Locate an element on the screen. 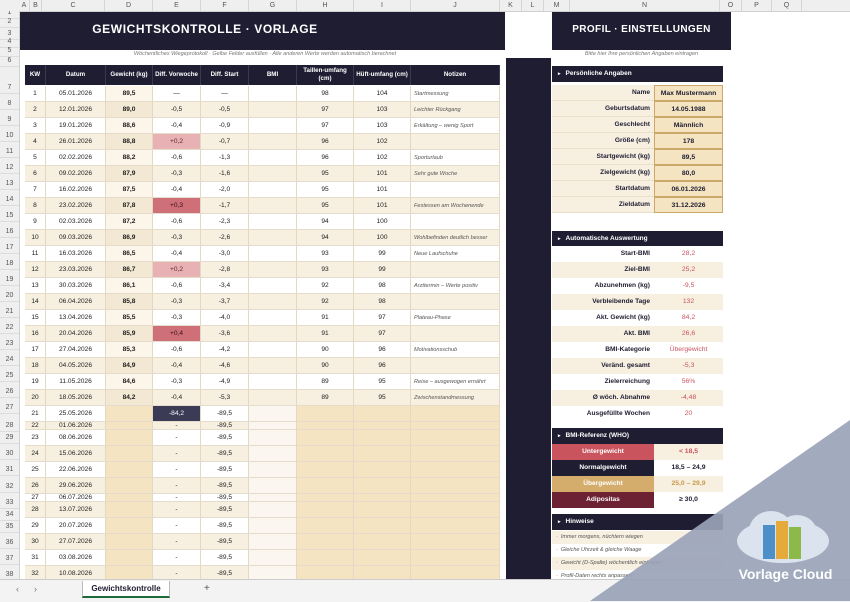 The height and width of the screenshot is (602, 850). table-cell-n: Neue Laufschuhe is located at coordinates (455, 254).